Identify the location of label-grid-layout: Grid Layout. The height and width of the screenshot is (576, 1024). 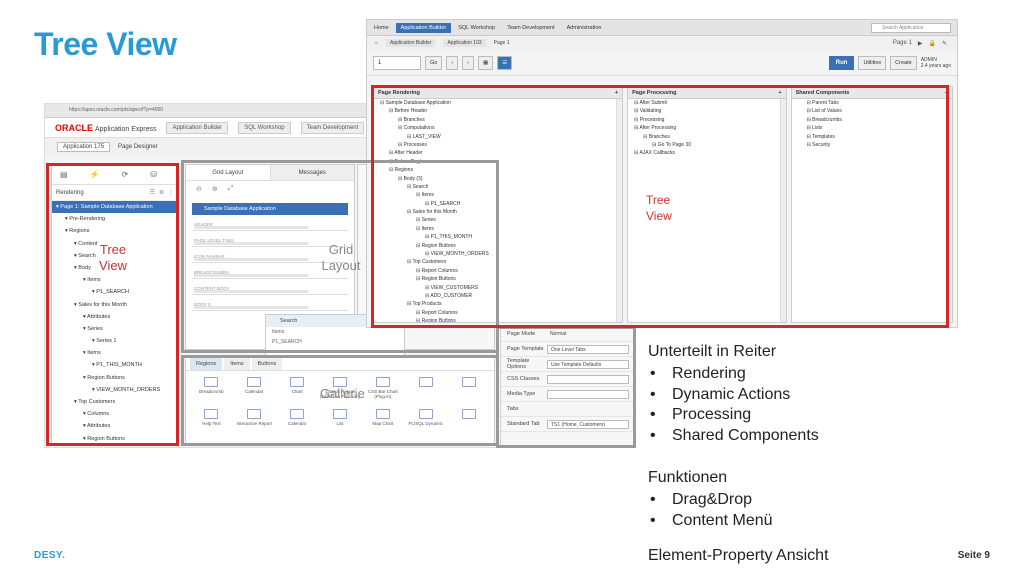
(341, 257).